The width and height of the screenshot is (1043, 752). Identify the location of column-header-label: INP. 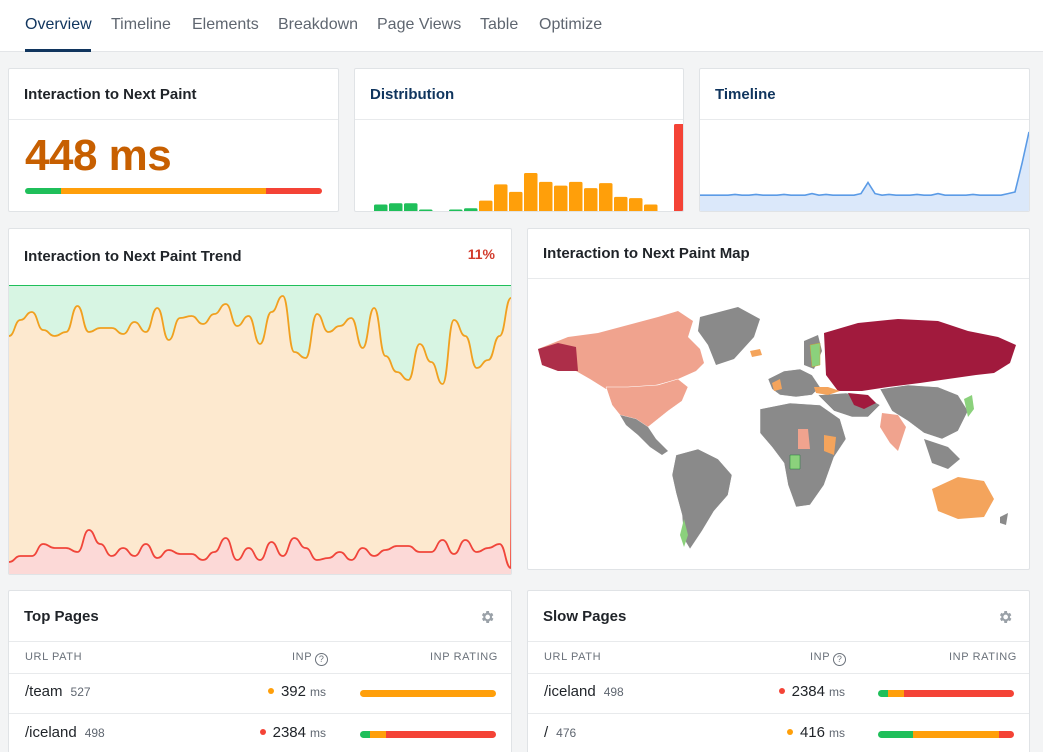
(302, 657).